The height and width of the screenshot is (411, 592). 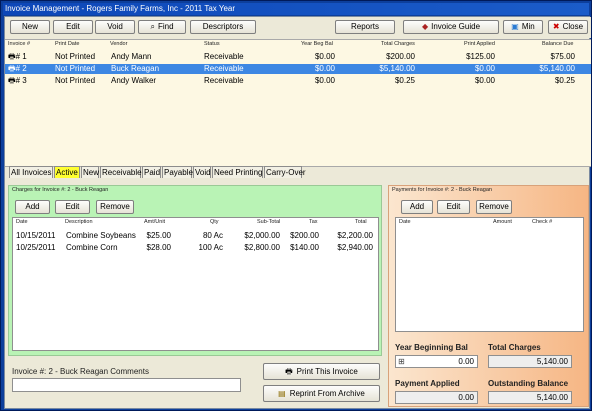 I want to click on remove-charge-button: Remove, so click(x=115, y=207).